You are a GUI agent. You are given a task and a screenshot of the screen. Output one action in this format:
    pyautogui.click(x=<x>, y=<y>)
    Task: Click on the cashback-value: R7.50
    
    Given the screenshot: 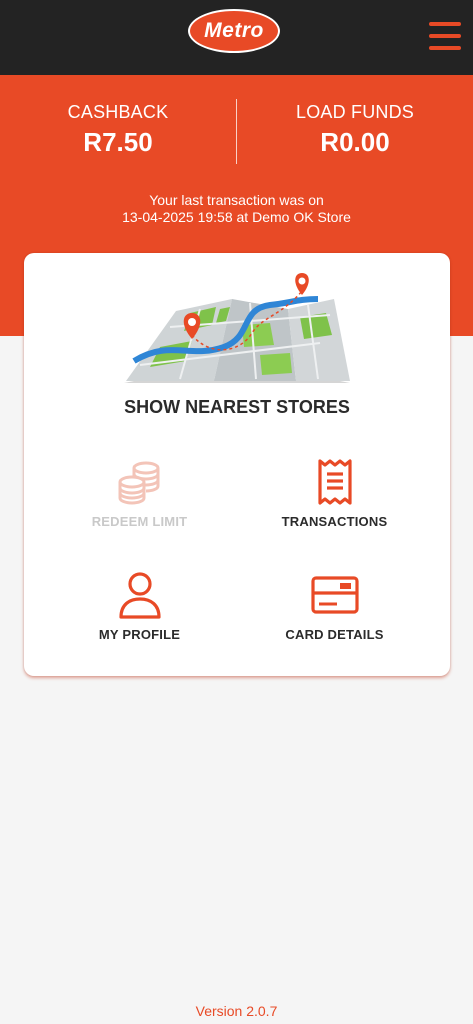 What is the action you would take?
    pyautogui.click(x=118, y=142)
    